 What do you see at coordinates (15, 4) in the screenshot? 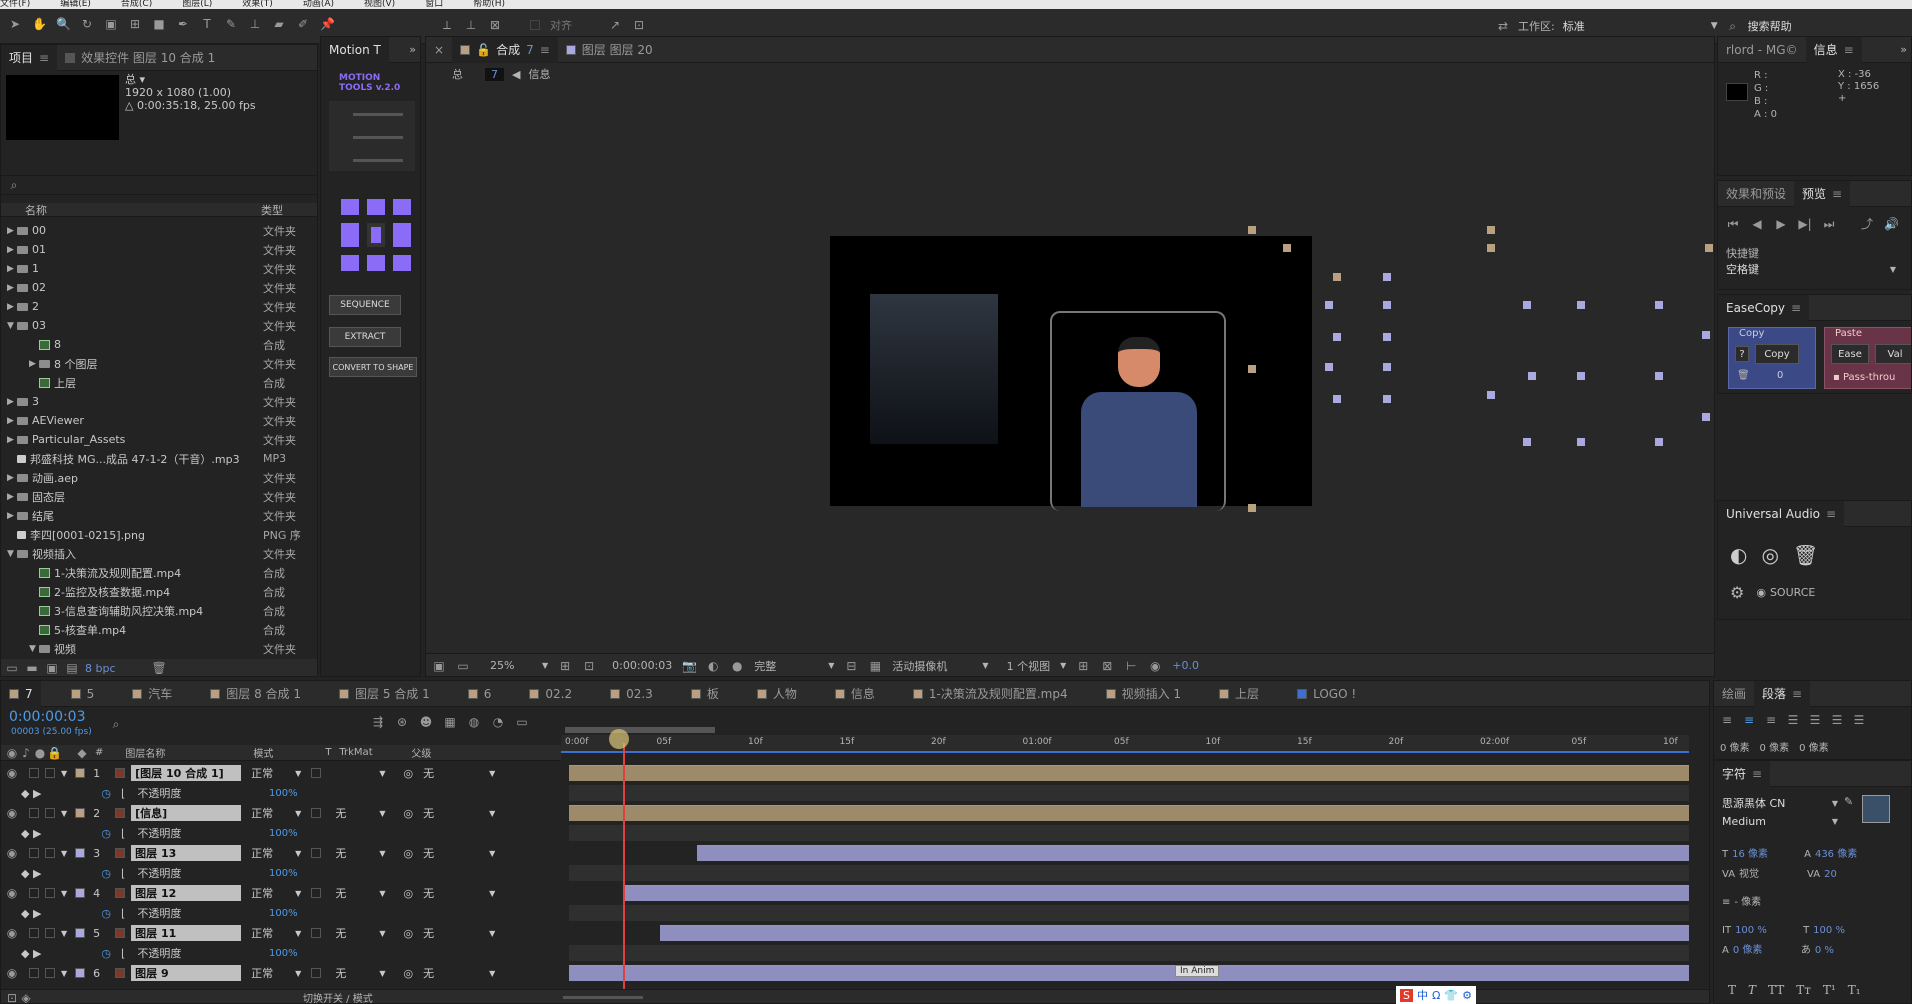
I see `menu-item: 文件(F)` at bounding box center [15, 4].